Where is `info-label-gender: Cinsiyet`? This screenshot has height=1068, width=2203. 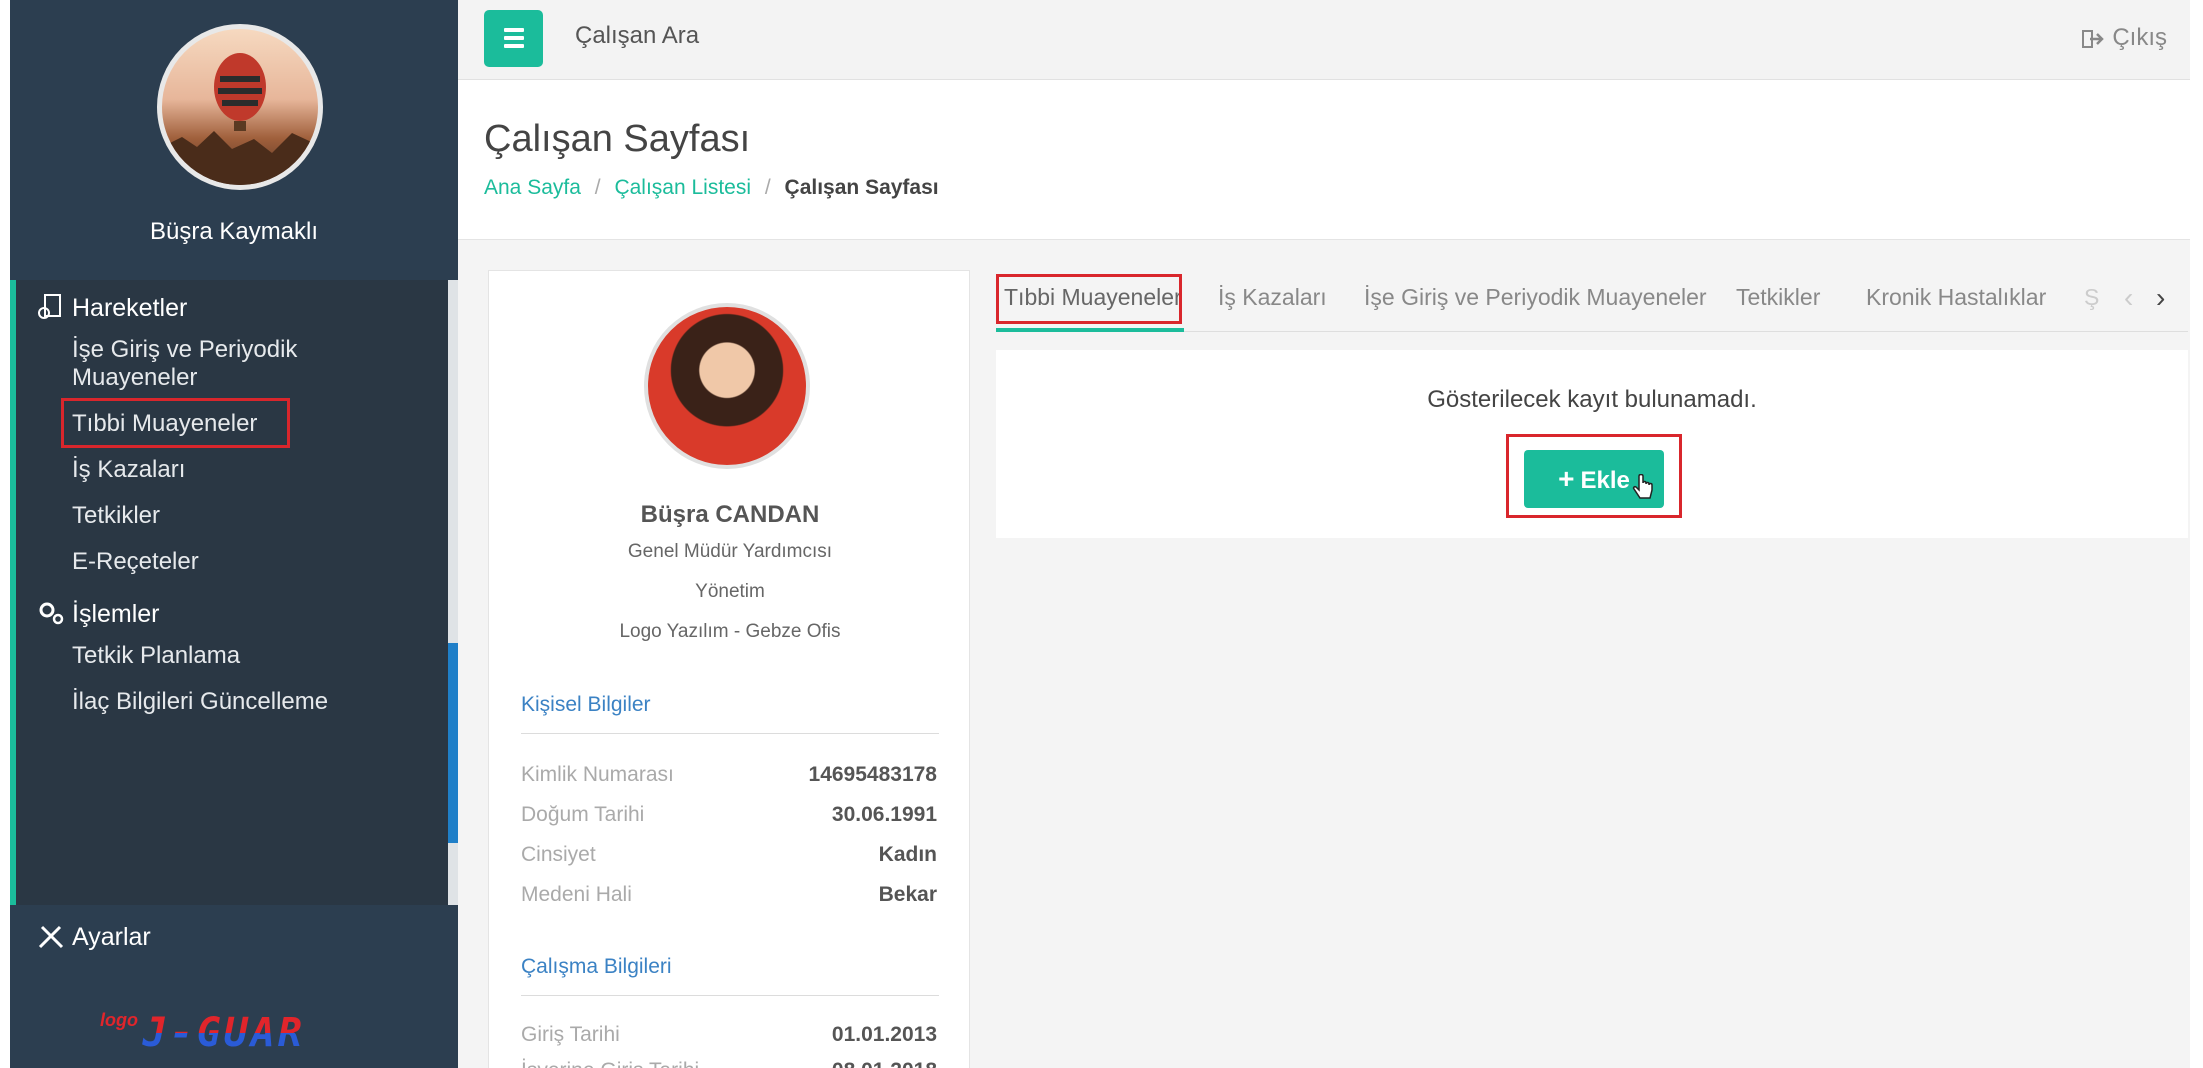
info-label-gender: Cinsiyet is located at coordinates (558, 854).